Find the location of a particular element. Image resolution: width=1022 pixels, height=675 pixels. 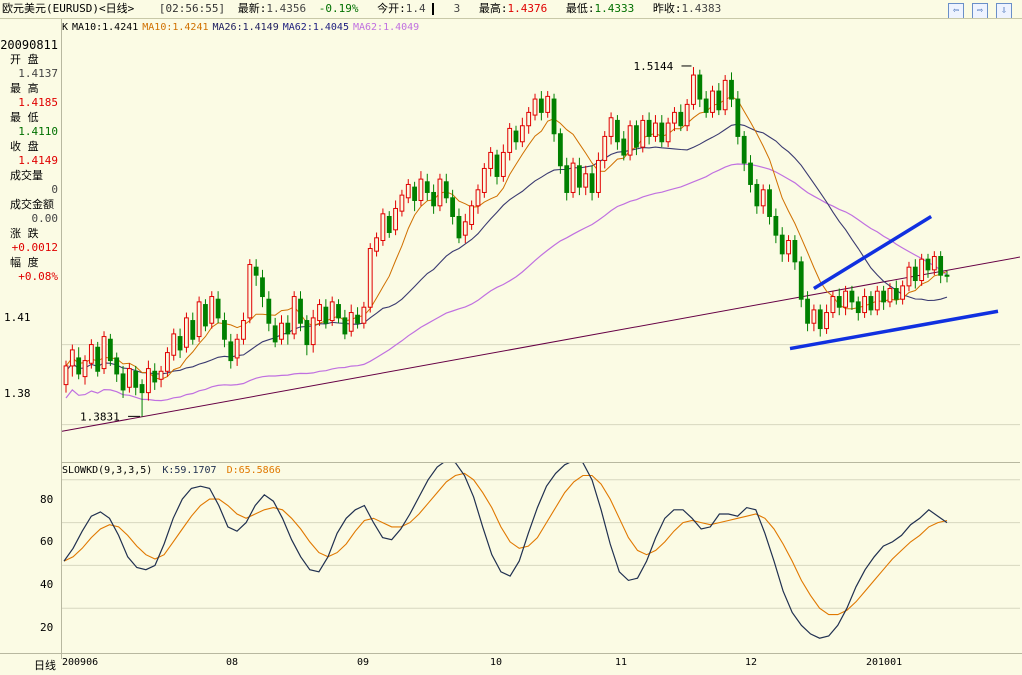

kd-d-value: D:65.5866 is located at coordinates (253, 470).